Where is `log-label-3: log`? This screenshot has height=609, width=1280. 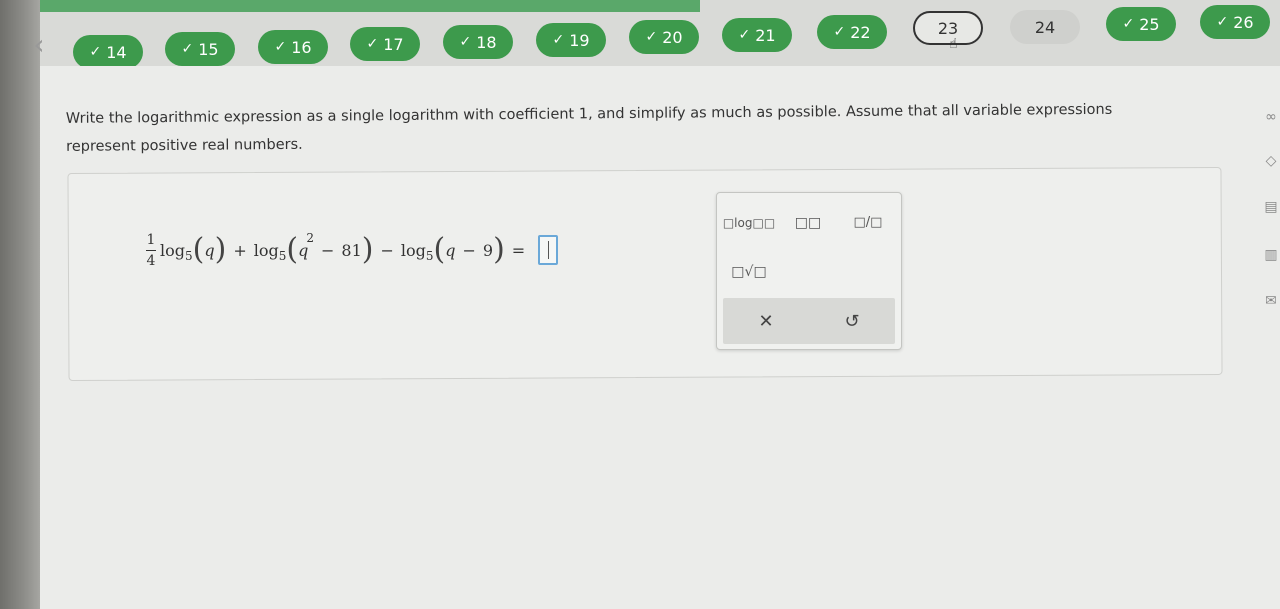 log-label-3: log is located at coordinates (413, 250).